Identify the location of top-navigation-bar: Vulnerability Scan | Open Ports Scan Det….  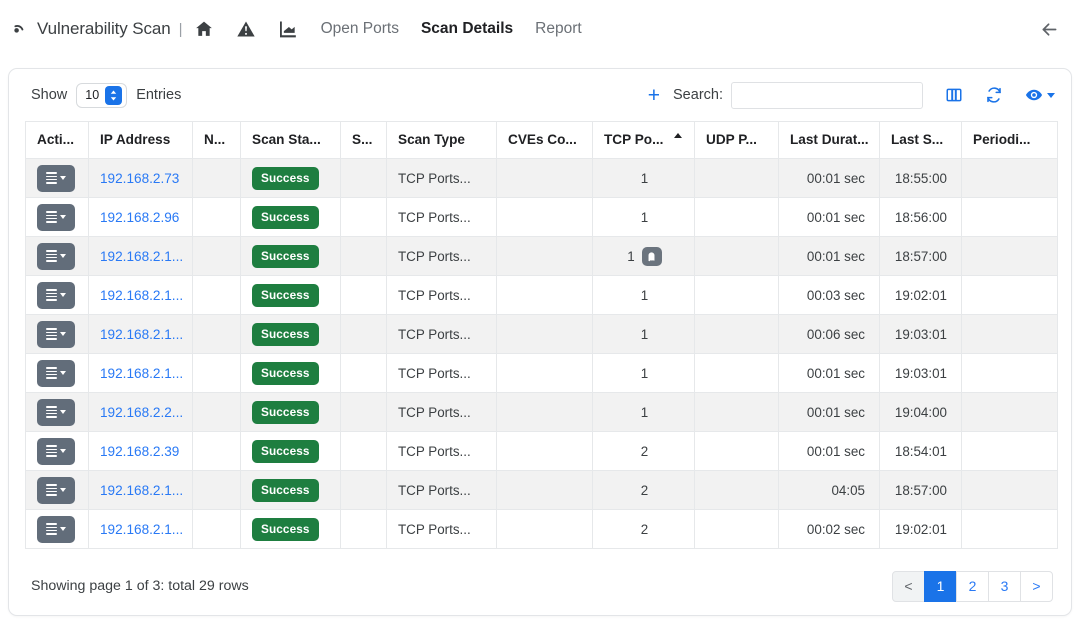
(540, 29).